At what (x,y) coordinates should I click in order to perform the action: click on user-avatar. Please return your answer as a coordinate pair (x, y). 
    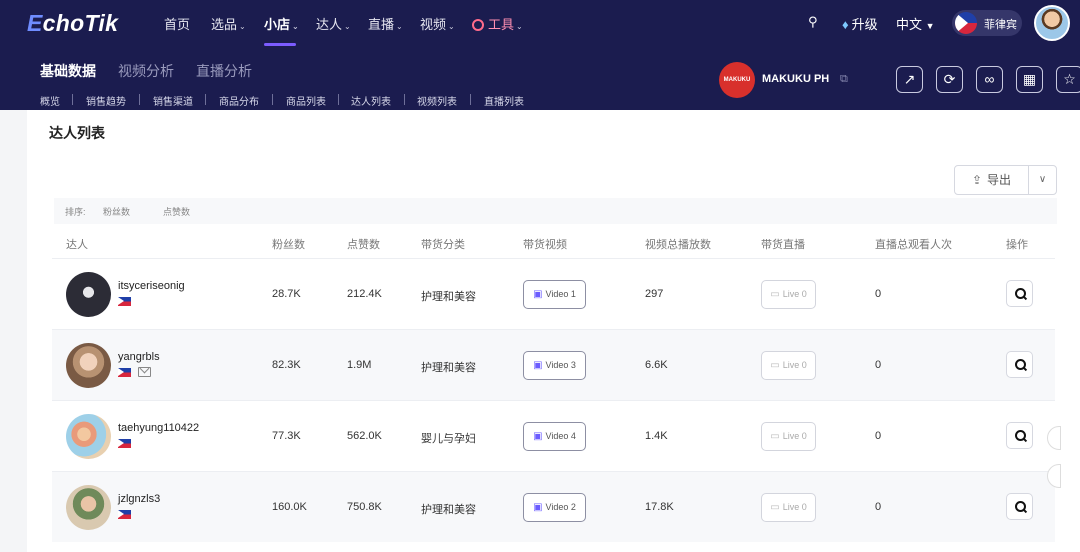
    Looking at the image, I should click on (1052, 23).